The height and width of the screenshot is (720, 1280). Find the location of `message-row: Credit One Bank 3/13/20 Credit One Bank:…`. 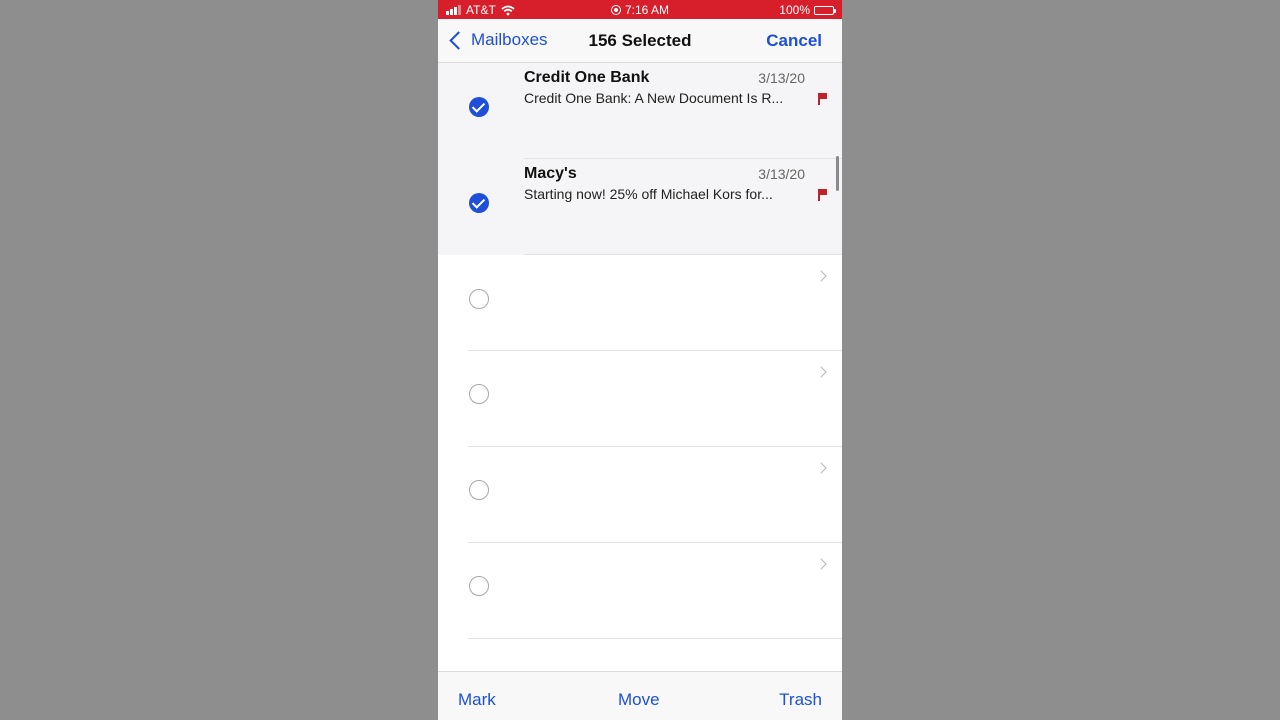

message-row: Credit One Bank 3/13/20 Credit One Bank:… is located at coordinates (640, 111).